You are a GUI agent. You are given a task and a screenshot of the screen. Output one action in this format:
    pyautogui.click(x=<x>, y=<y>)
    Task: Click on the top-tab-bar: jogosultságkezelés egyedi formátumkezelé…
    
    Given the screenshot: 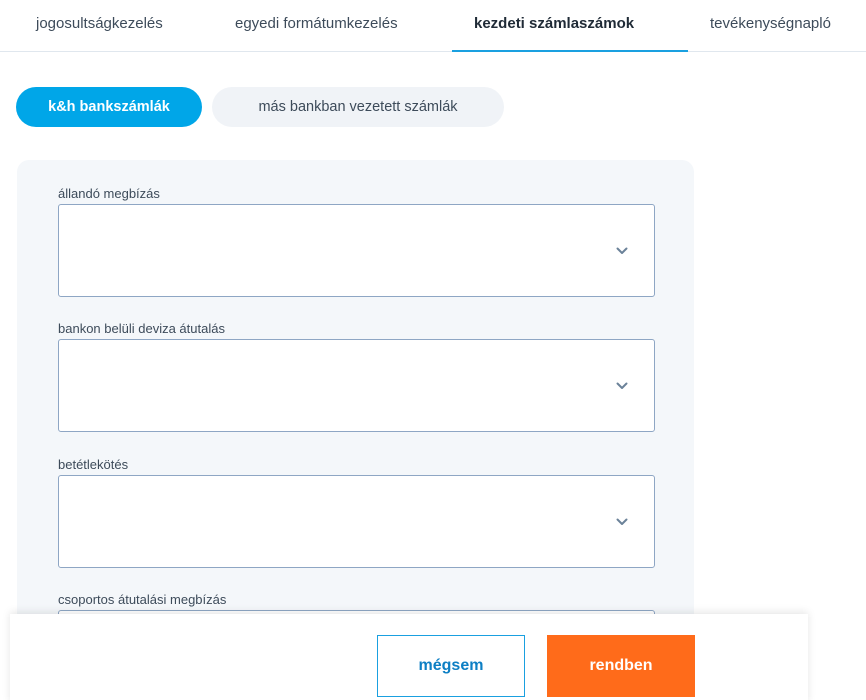 What is the action you would take?
    pyautogui.click(x=433, y=26)
    